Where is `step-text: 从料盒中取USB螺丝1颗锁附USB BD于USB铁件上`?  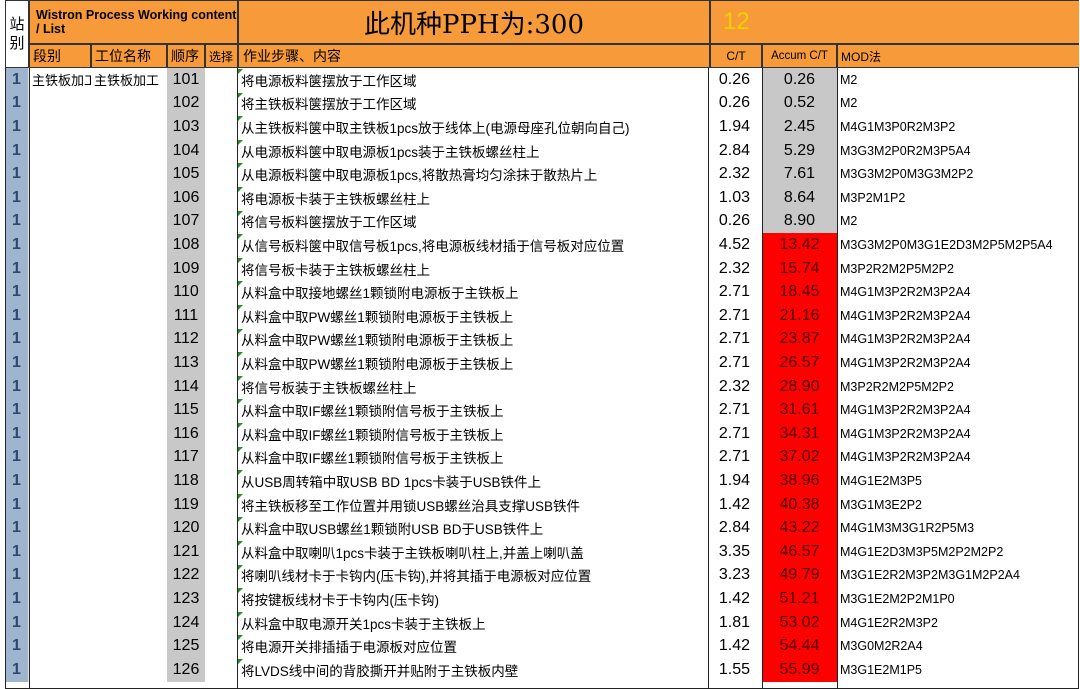
step-text: 从料盒中取USB螺丝1颗锁附USB BD于USB铁件上 is located at coordinates (392, 530).